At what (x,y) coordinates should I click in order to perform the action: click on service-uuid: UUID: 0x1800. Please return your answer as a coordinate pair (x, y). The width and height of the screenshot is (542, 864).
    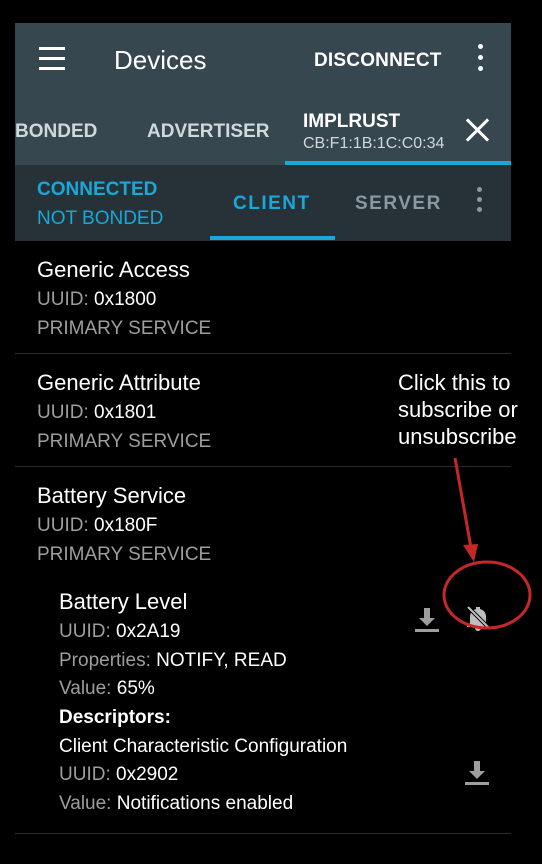
    Looking at the image, I should click on (97, 299).